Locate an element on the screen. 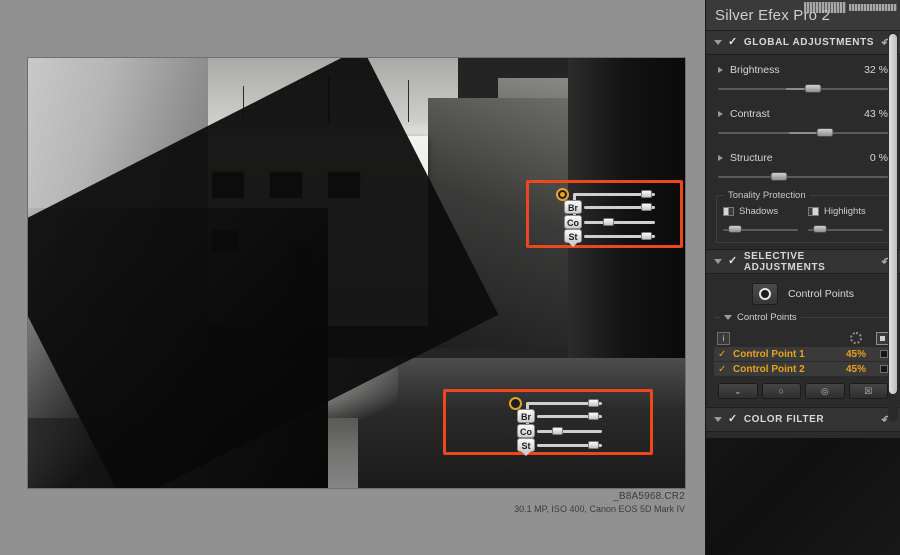 The image size is (900, 555). slider-label: Brightness is located at coordinates (755, 70).